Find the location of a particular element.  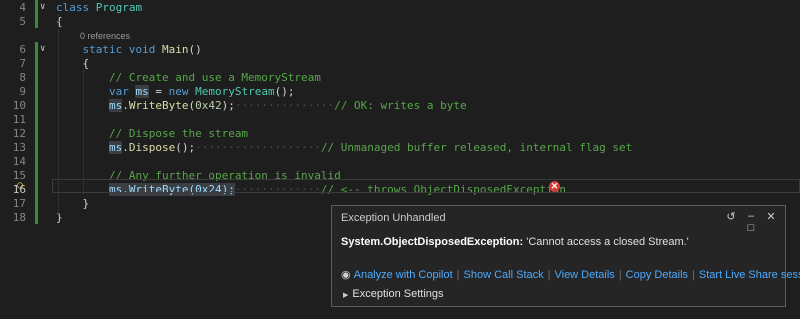

pin-icon: –□ is located at coordinates (751, 222).